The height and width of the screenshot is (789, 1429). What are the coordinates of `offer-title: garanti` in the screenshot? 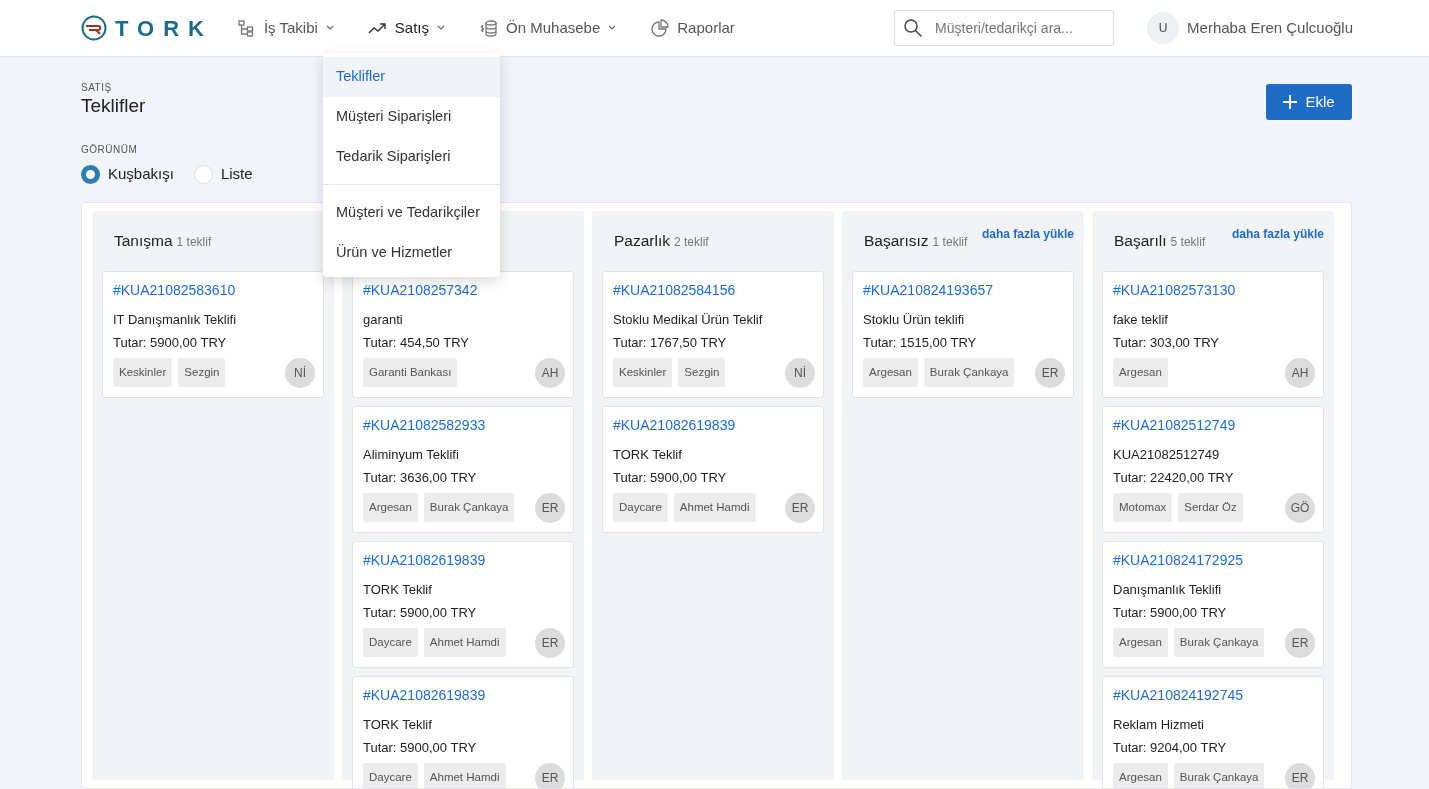 It's located at (383, 319).